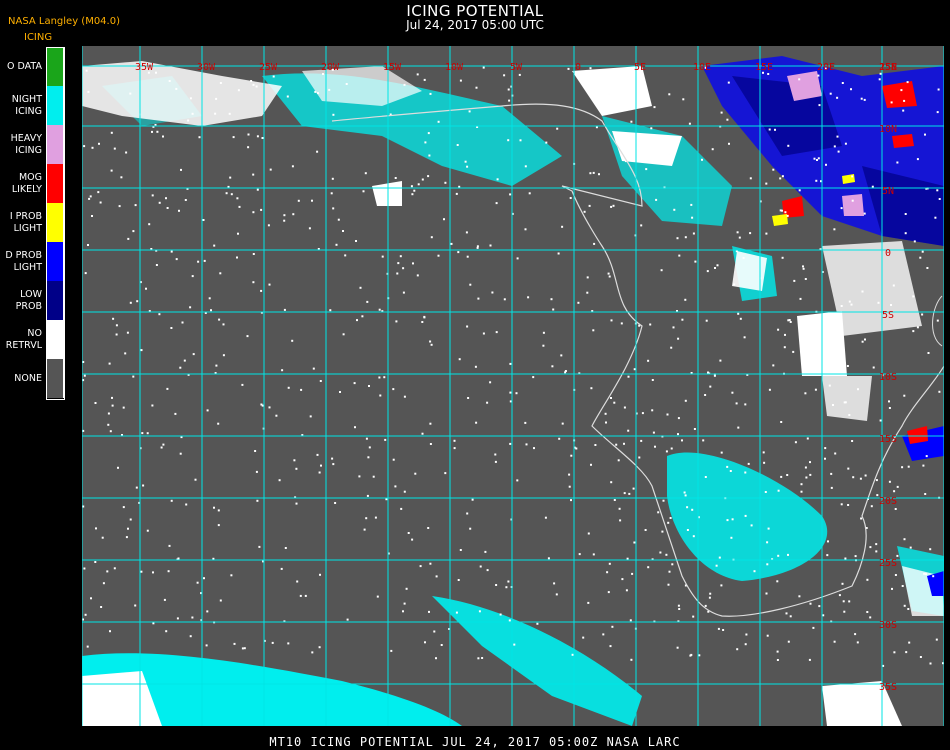 The image size is (950, 750). Describe the element at coordinates (28, 378) in the screenshot. I see `legend-label: NONE` at that location.